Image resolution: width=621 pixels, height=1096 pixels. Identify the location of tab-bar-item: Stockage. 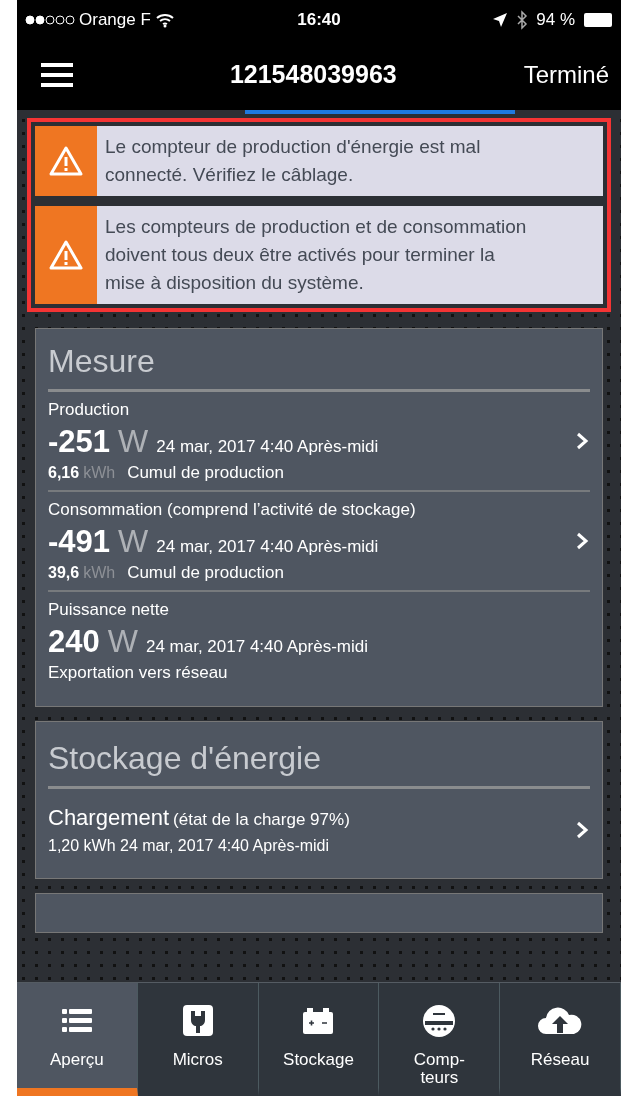
(319, 1039).